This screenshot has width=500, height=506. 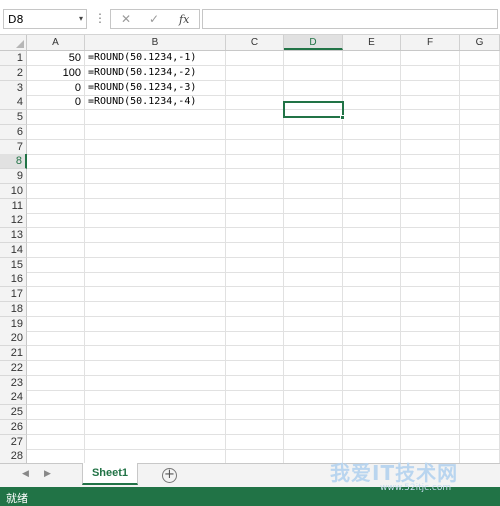 I want to click on row-header-4: 4, so click(x=13, y=103).